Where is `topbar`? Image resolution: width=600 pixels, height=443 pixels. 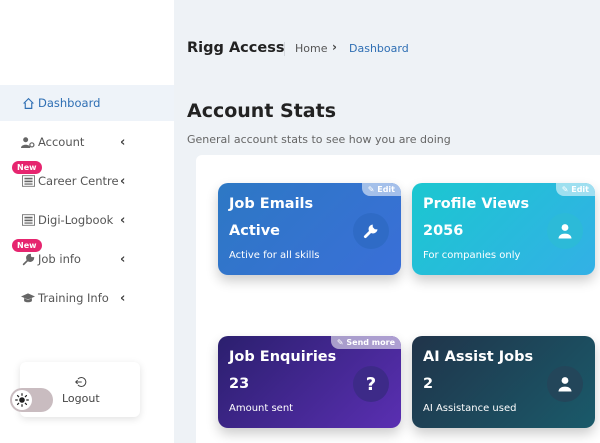
topbar is located at coordinates (387, 36).